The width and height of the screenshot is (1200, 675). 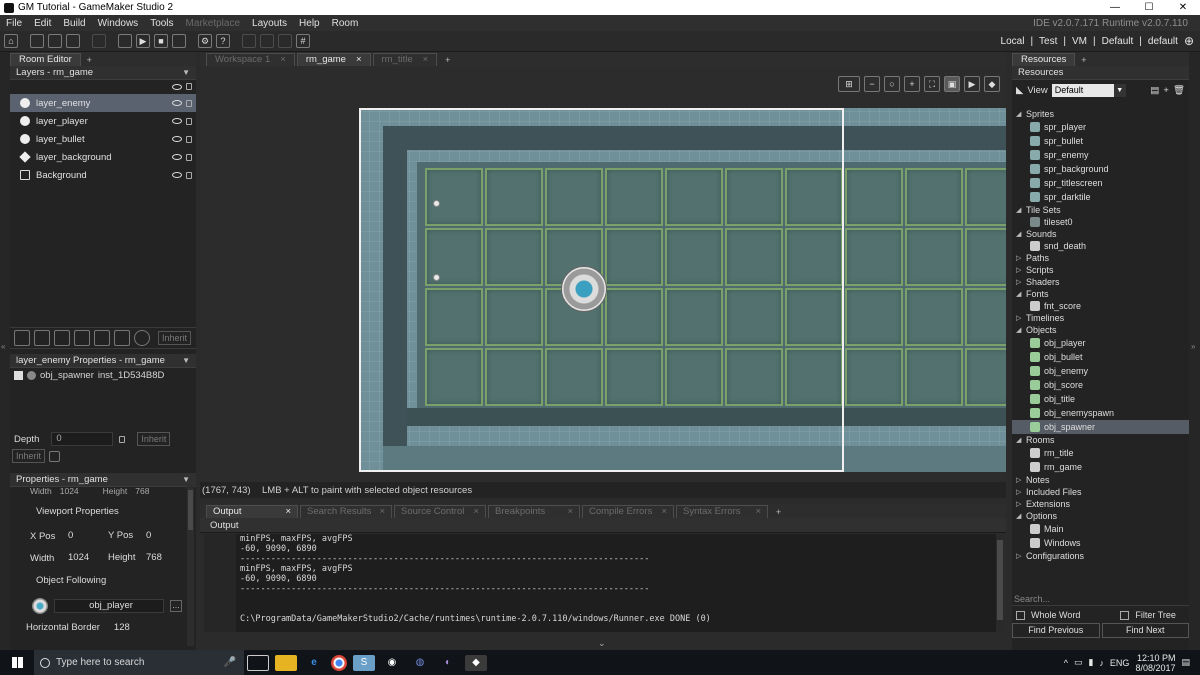 I want to click on tree-item: rm_game, so click(x=1100, y=467).